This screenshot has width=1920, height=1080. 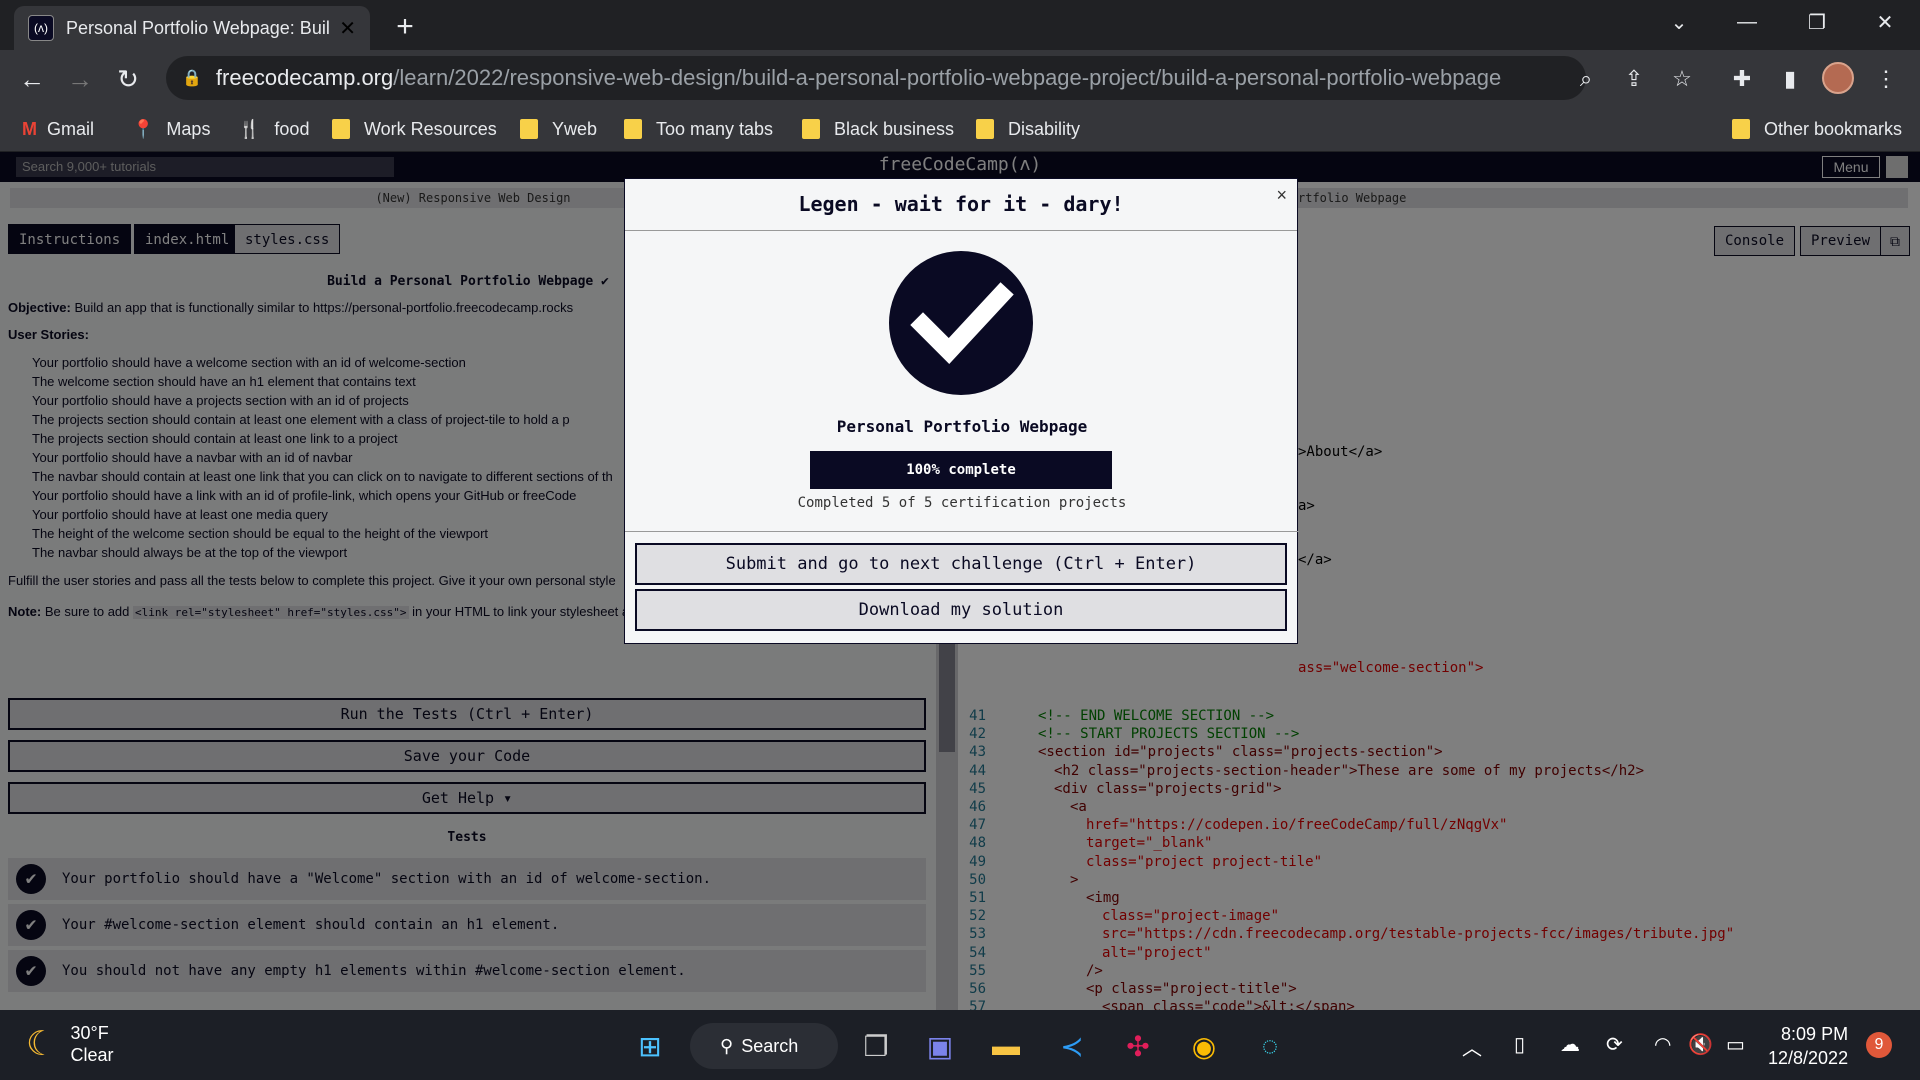 What do you see at coordinates (1817, 129) in the screenshot?
I see `bookmark-other: Other bookmarks` at bounding box center [1817, 129].